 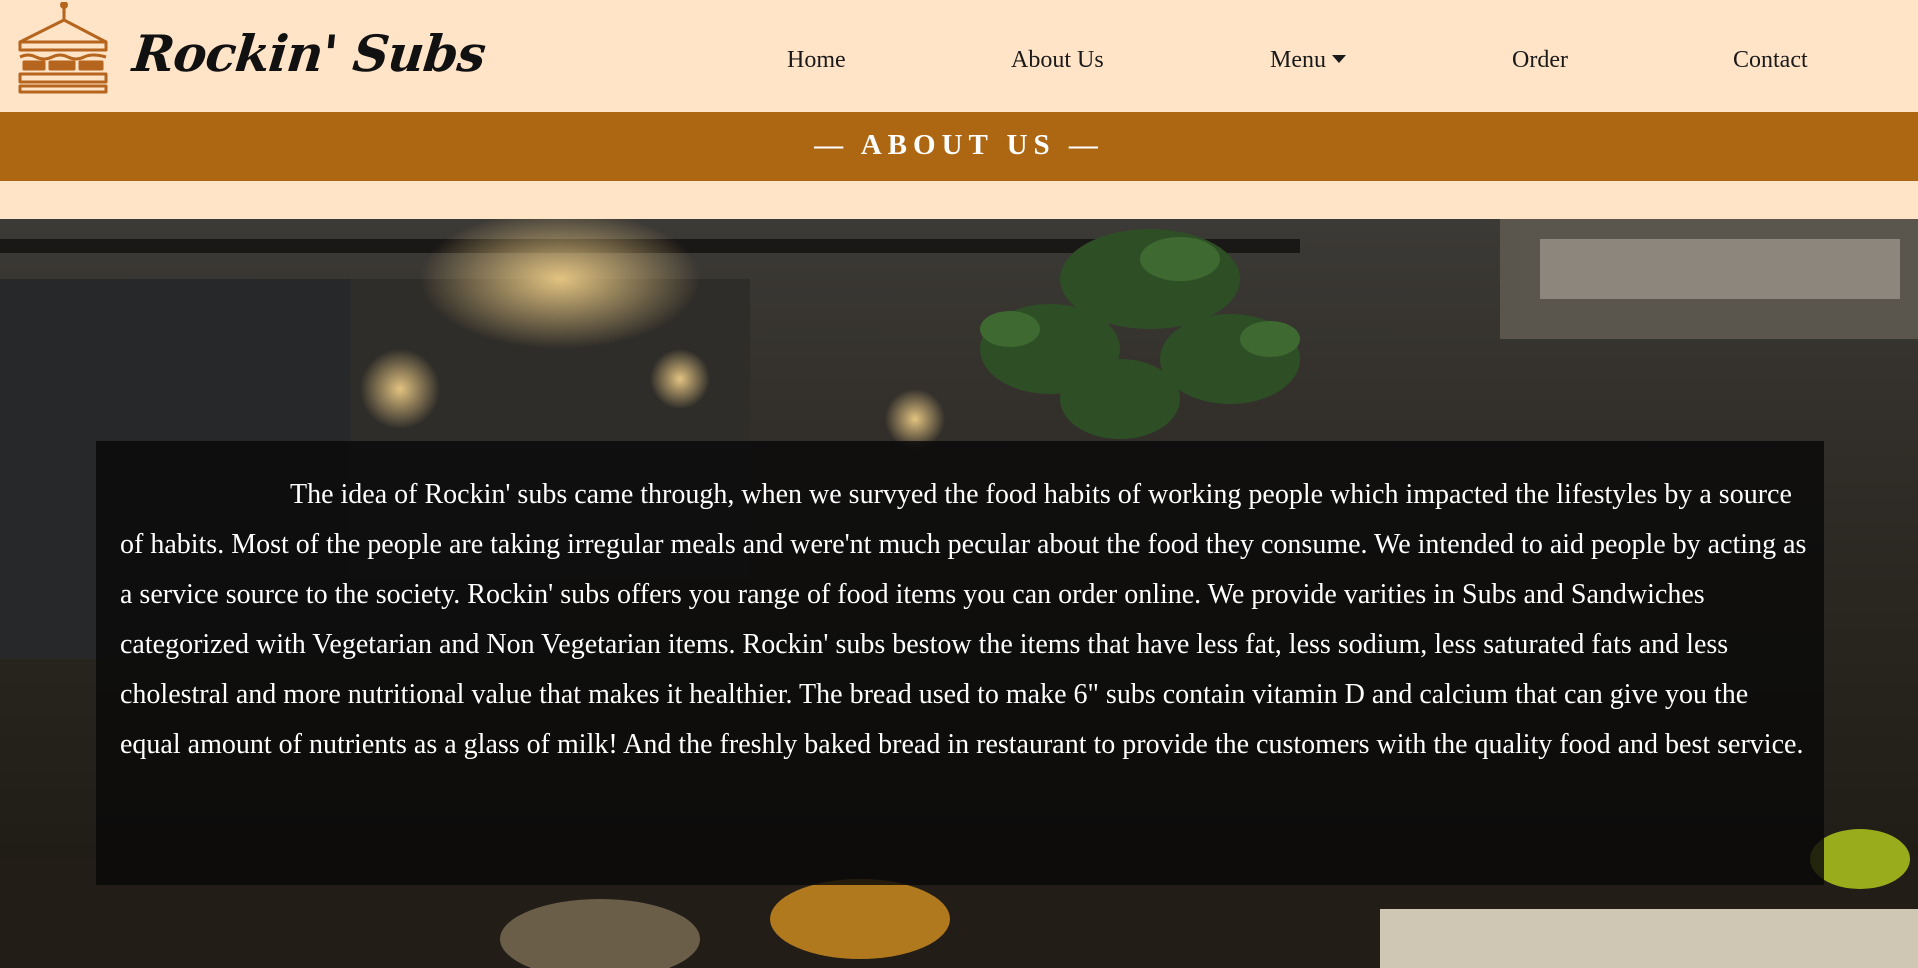 What do you see at coordinates (1540, 60) in the screenshot?
I see `nav-order: Order` at bounding box center [1540, 60].